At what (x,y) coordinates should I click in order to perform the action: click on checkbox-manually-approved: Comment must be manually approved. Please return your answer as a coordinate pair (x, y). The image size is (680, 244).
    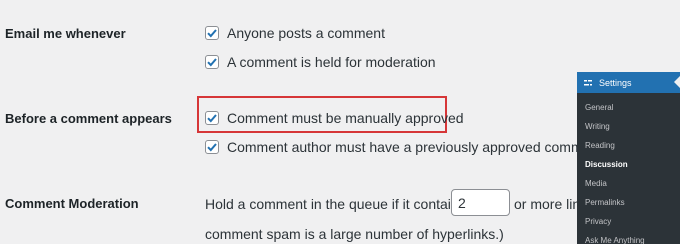
    Looking at the image, I should click on (334, 118).